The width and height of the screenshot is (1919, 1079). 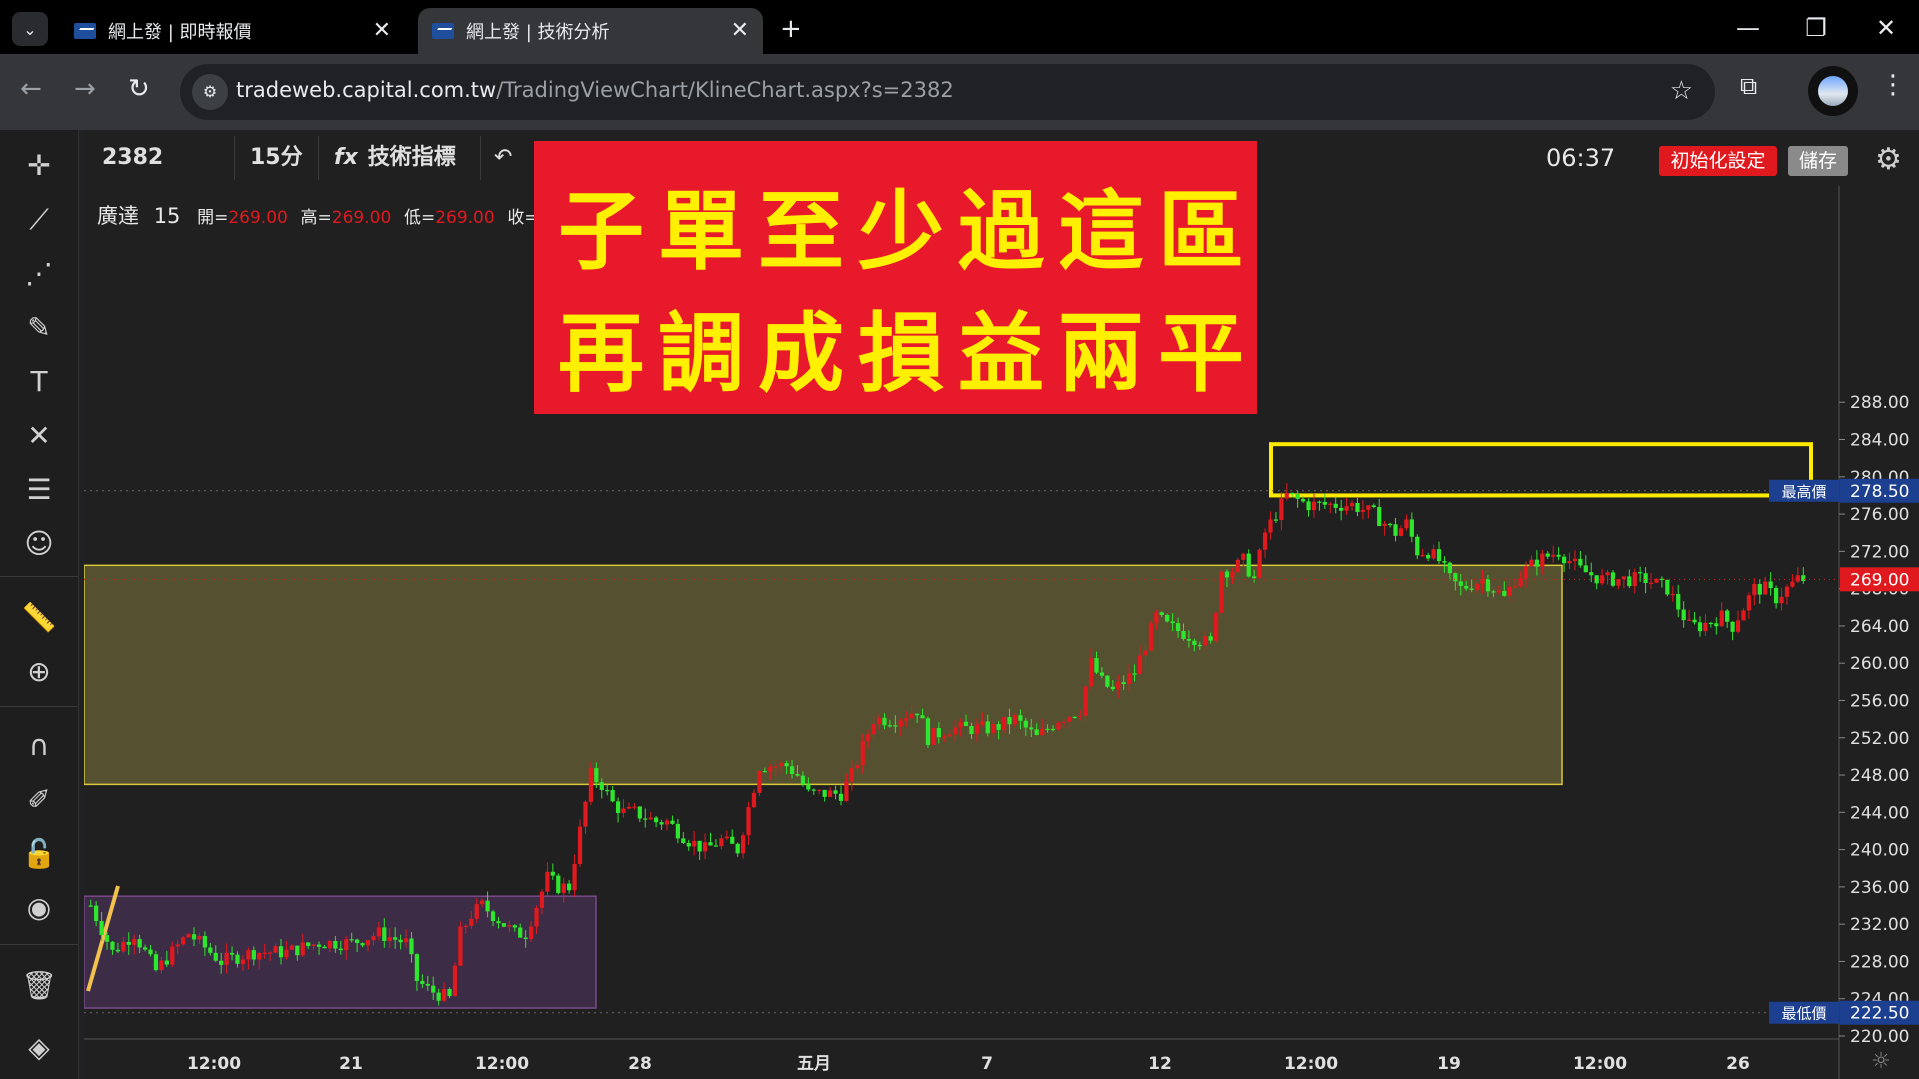 What do you see at coordinates (276, 158) in the screenshot?
I see `interval-select: 15分` at bounding box center [276, 158].